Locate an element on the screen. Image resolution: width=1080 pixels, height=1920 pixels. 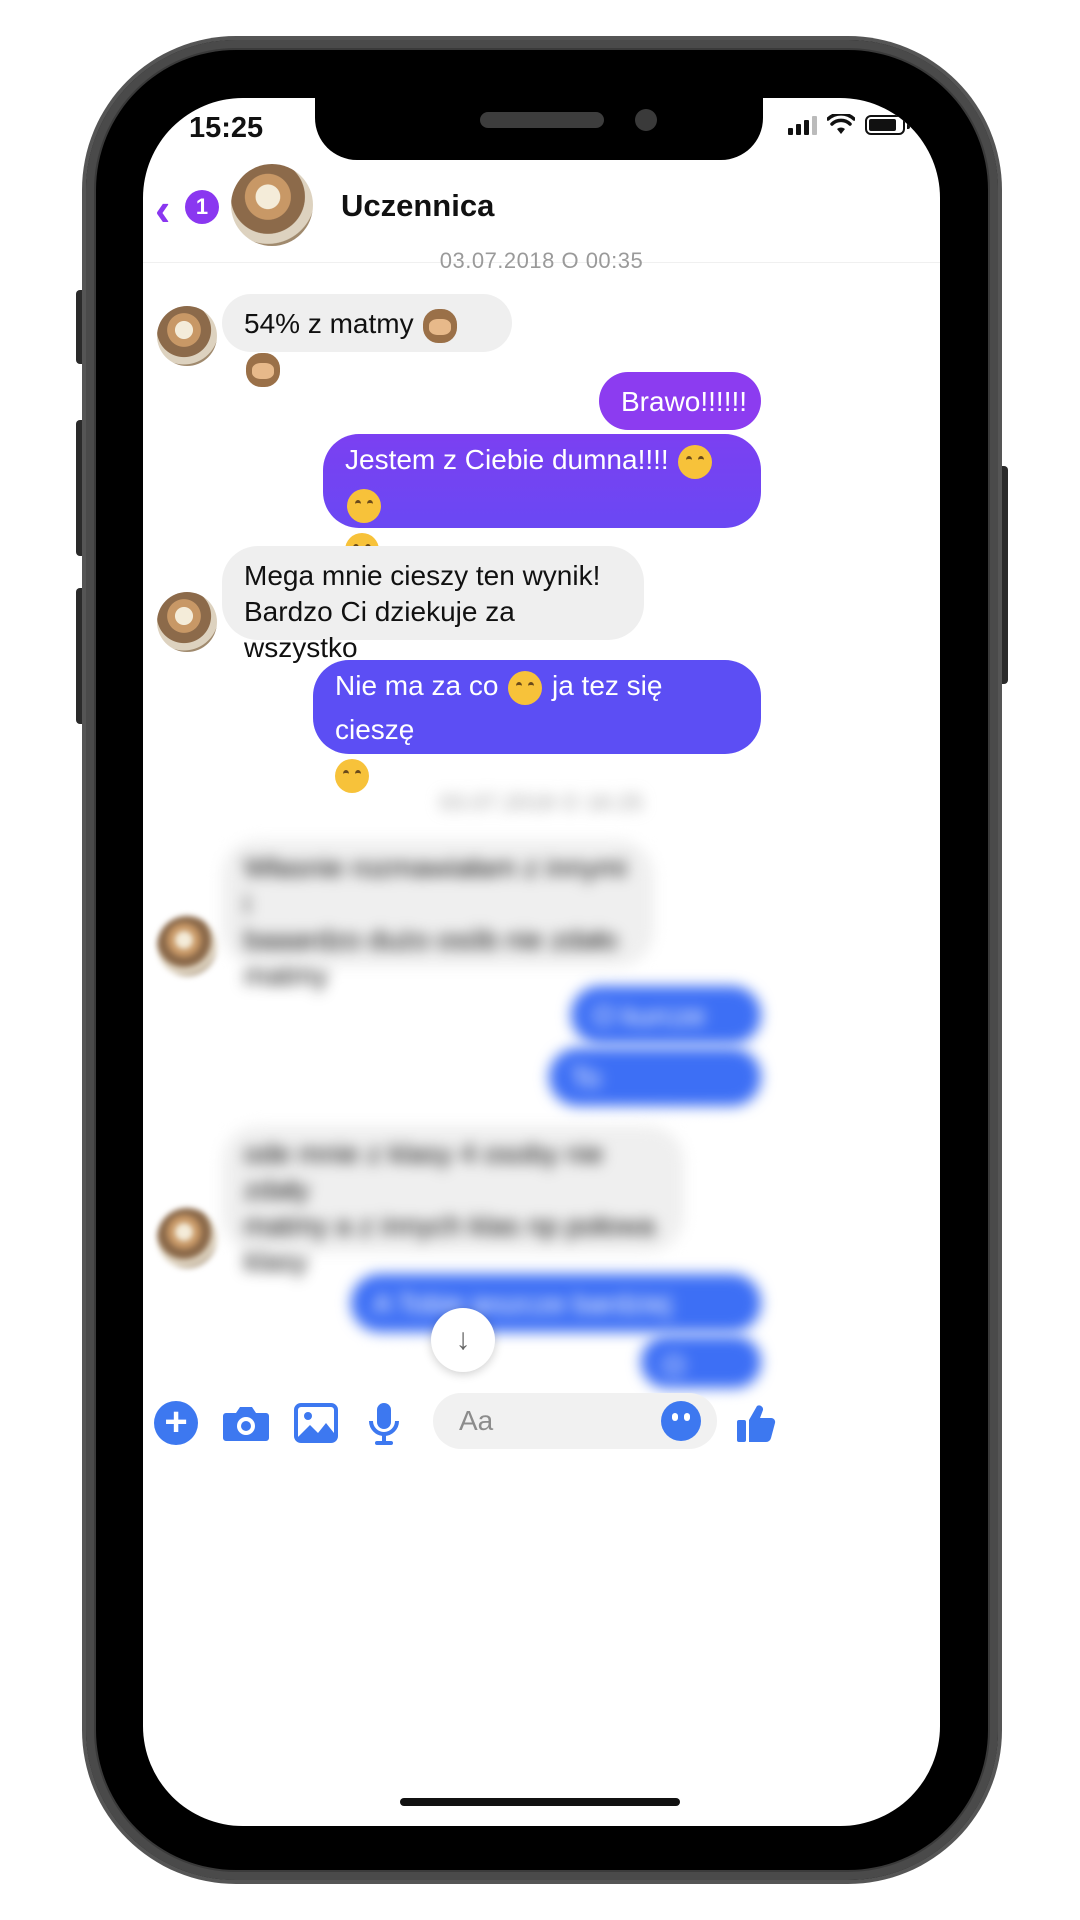
message-input-placeholder: Aa is located at coordinates (476, 1420).